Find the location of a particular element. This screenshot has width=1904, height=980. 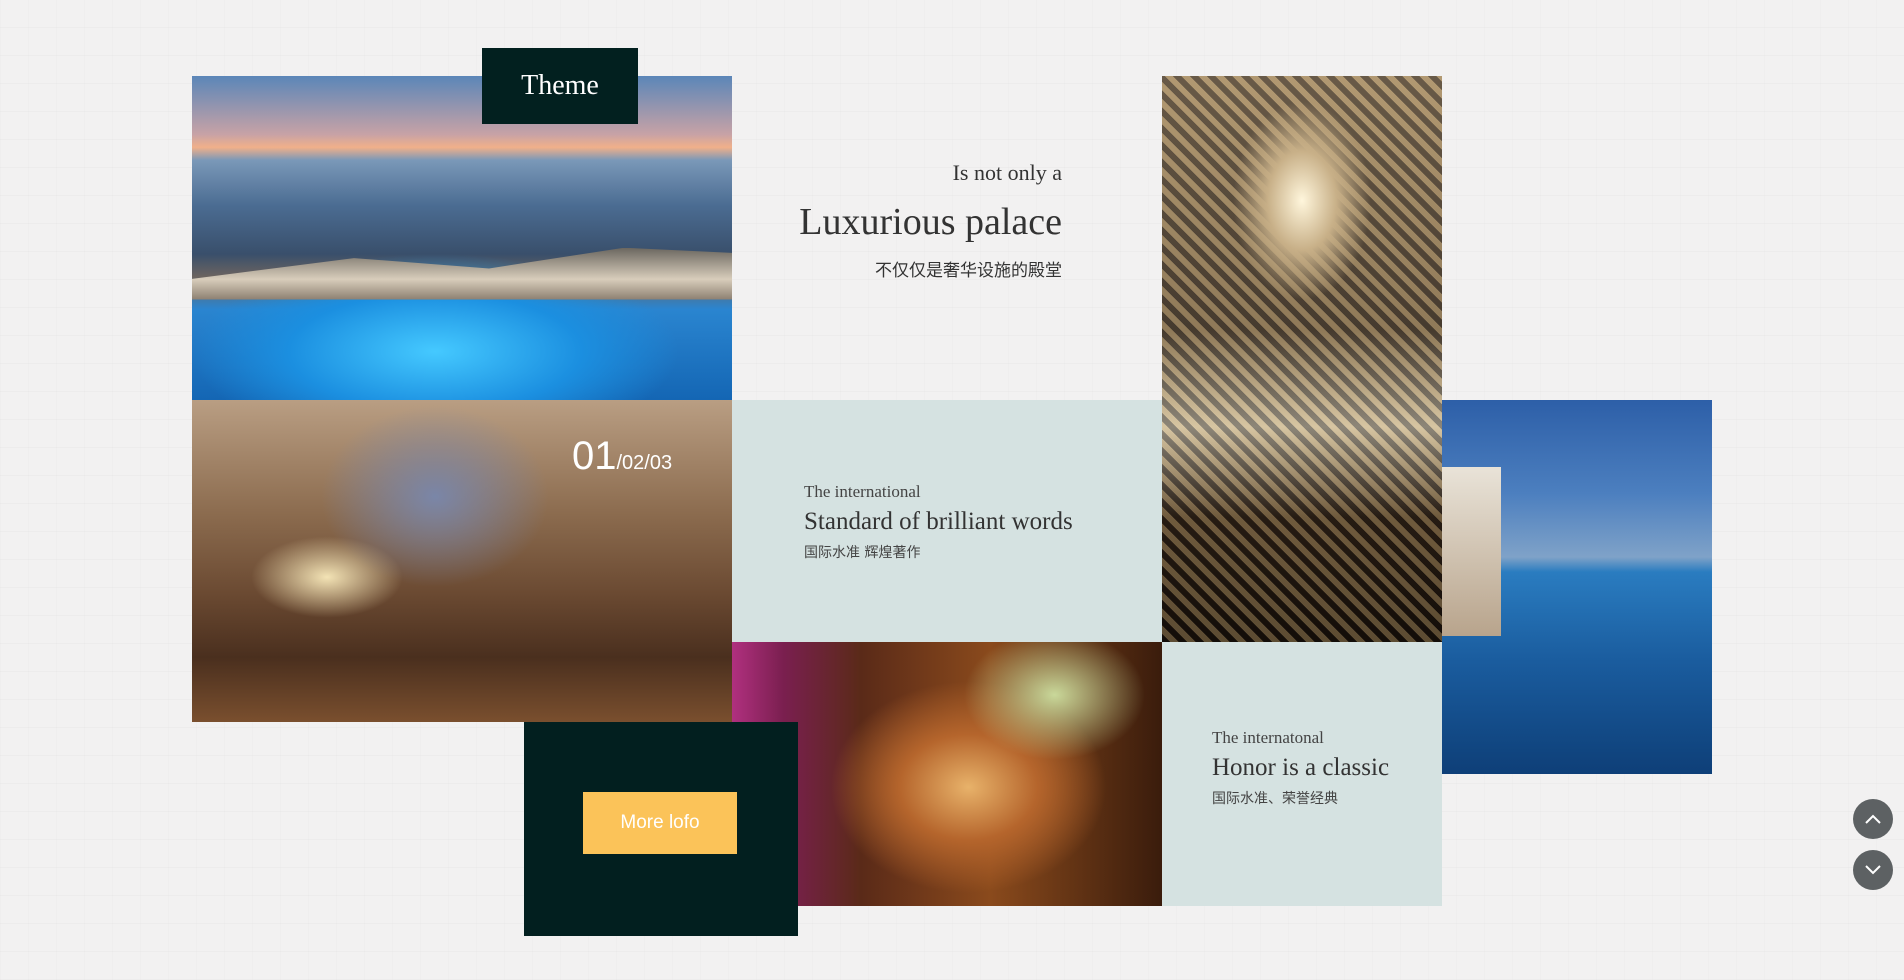

more-info-button: More lofo is located at coordinates (660, 823).